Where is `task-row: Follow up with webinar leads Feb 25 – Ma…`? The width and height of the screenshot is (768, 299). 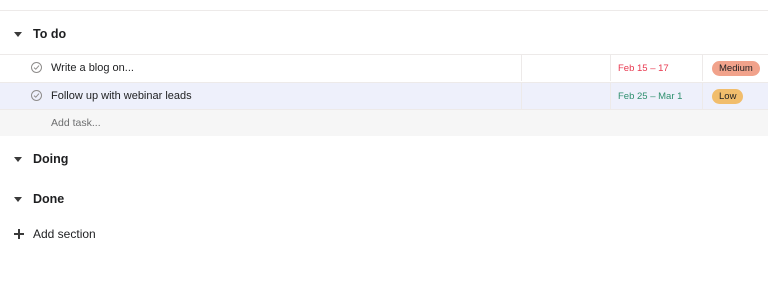 task-row: Follow up with webinar leads Feb 25 – Ma… is located at coordinates (384, 95).